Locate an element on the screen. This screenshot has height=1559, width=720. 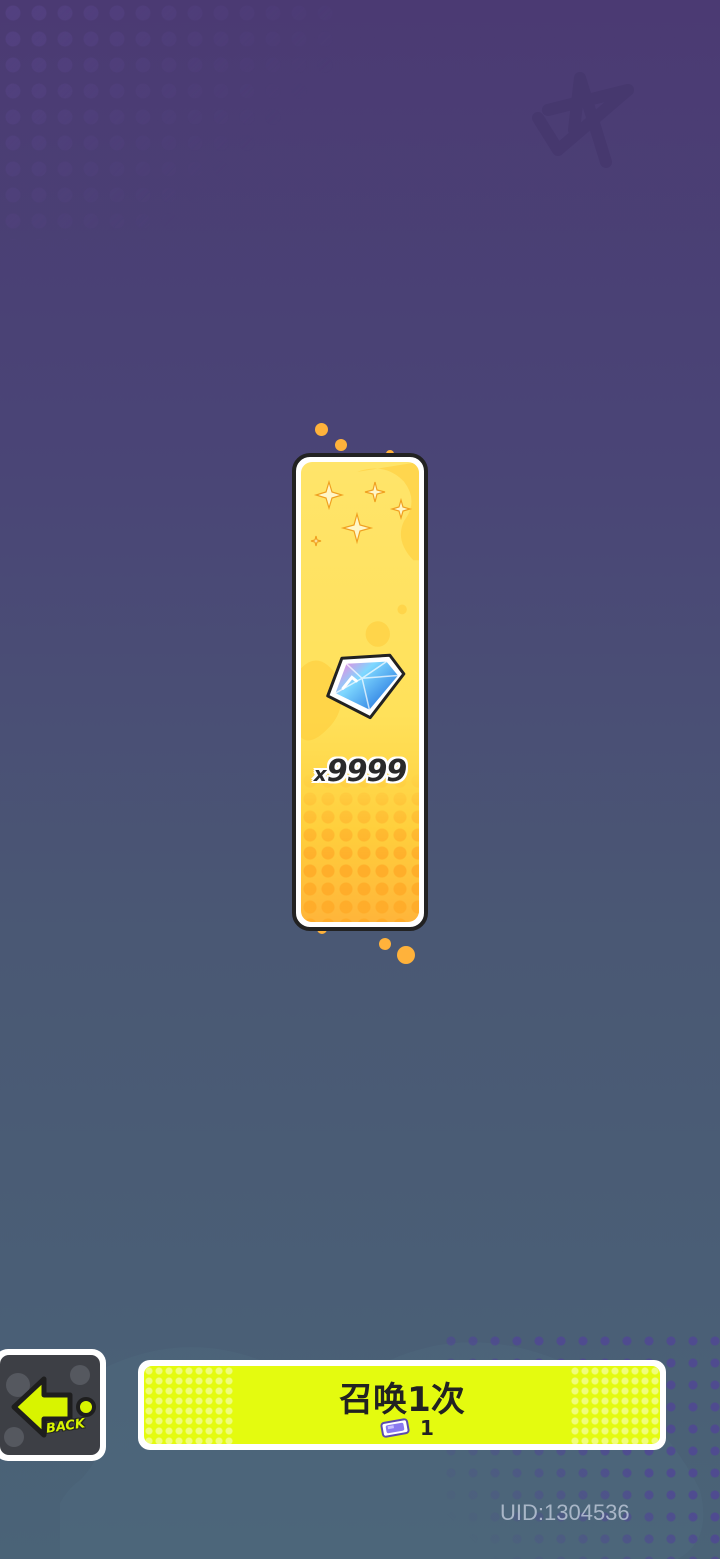
summon-once-button: 召唤1次 1 is located at coordinates (402, 1405).